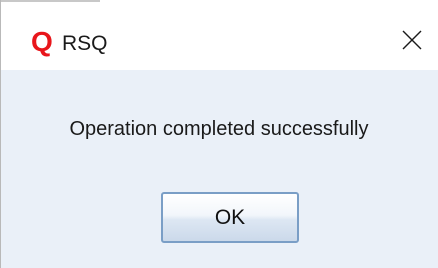 The height and width of the screenshot is (268, 438). I want to click on close-icon, so click(412, 40).